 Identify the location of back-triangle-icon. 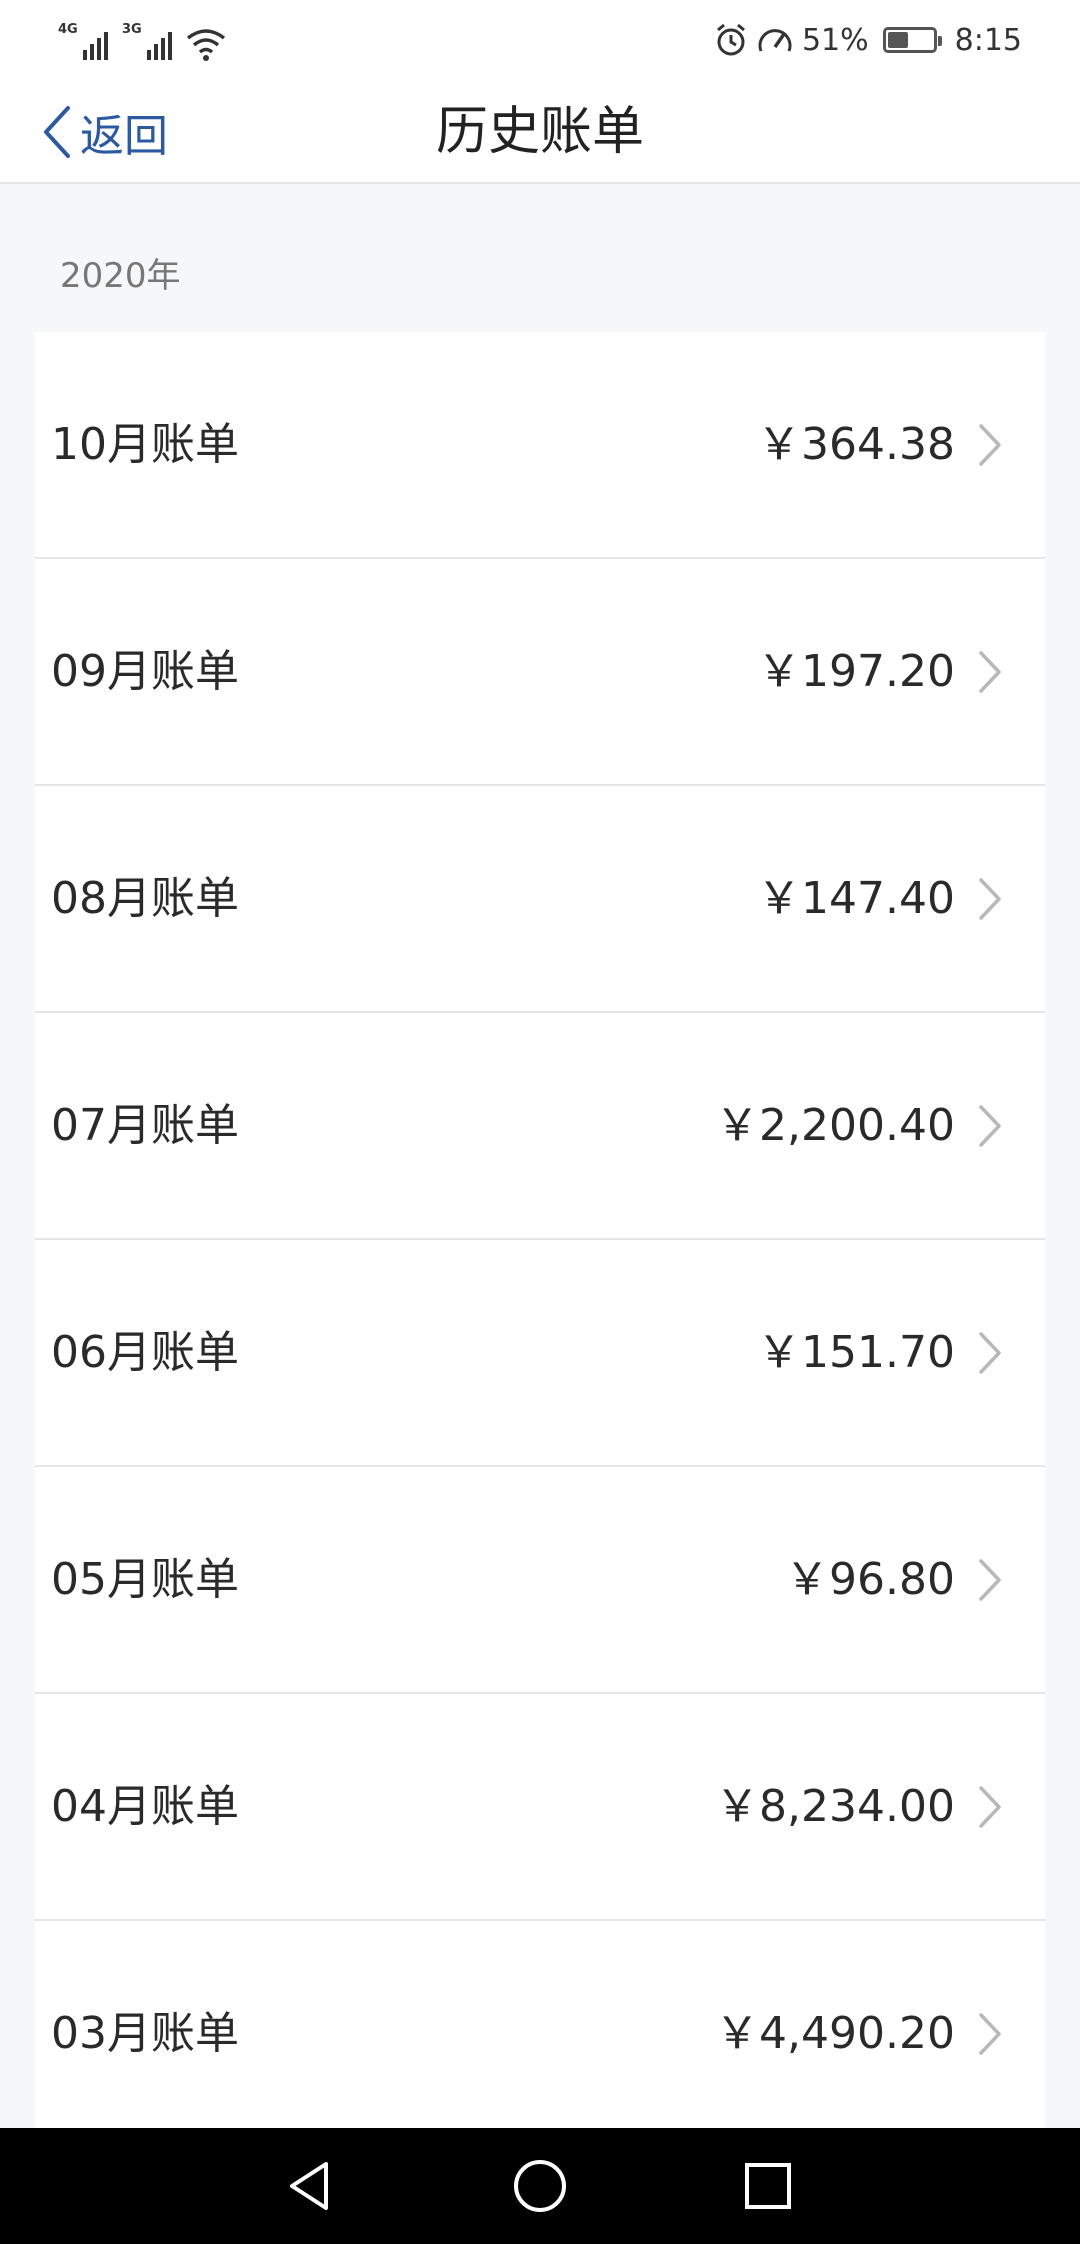
(310, 2186).